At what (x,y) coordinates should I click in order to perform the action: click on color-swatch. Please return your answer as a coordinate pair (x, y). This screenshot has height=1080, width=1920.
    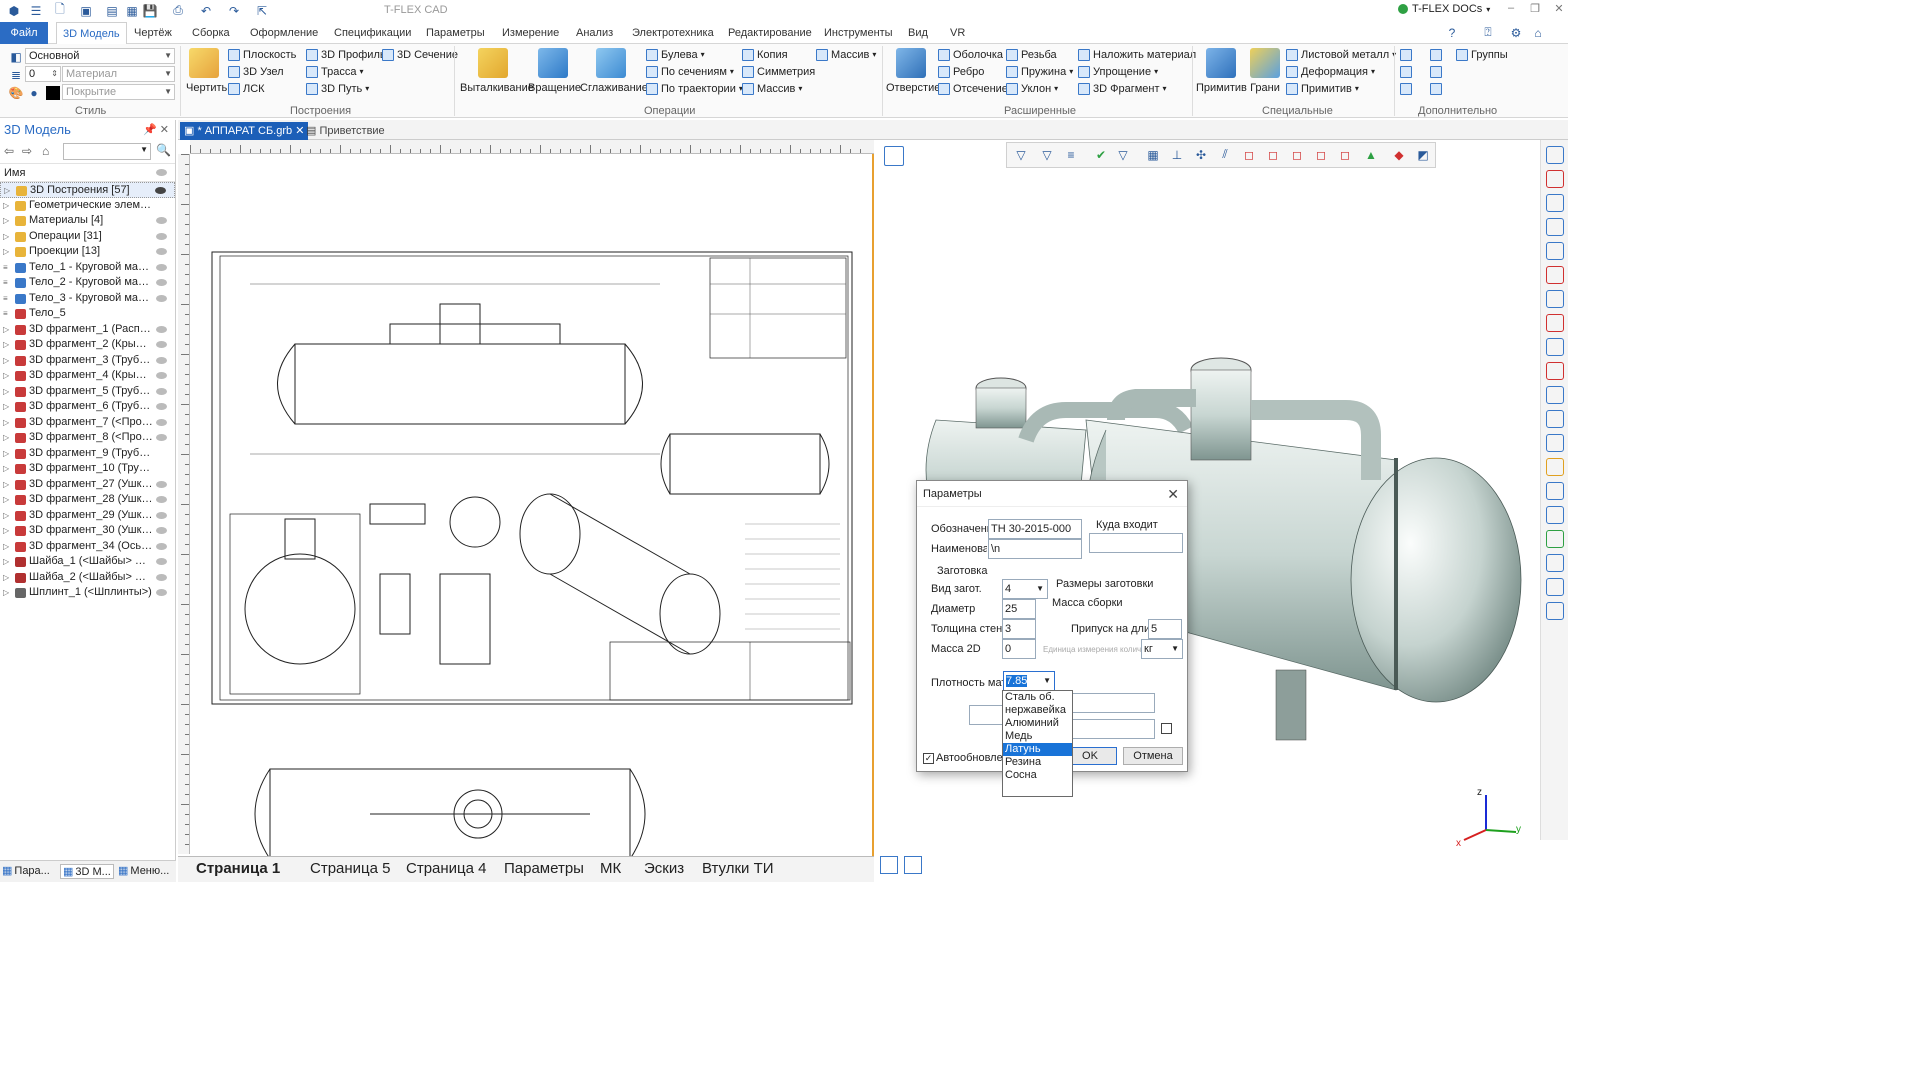
    Looking at the image, I should click on (53, 93).